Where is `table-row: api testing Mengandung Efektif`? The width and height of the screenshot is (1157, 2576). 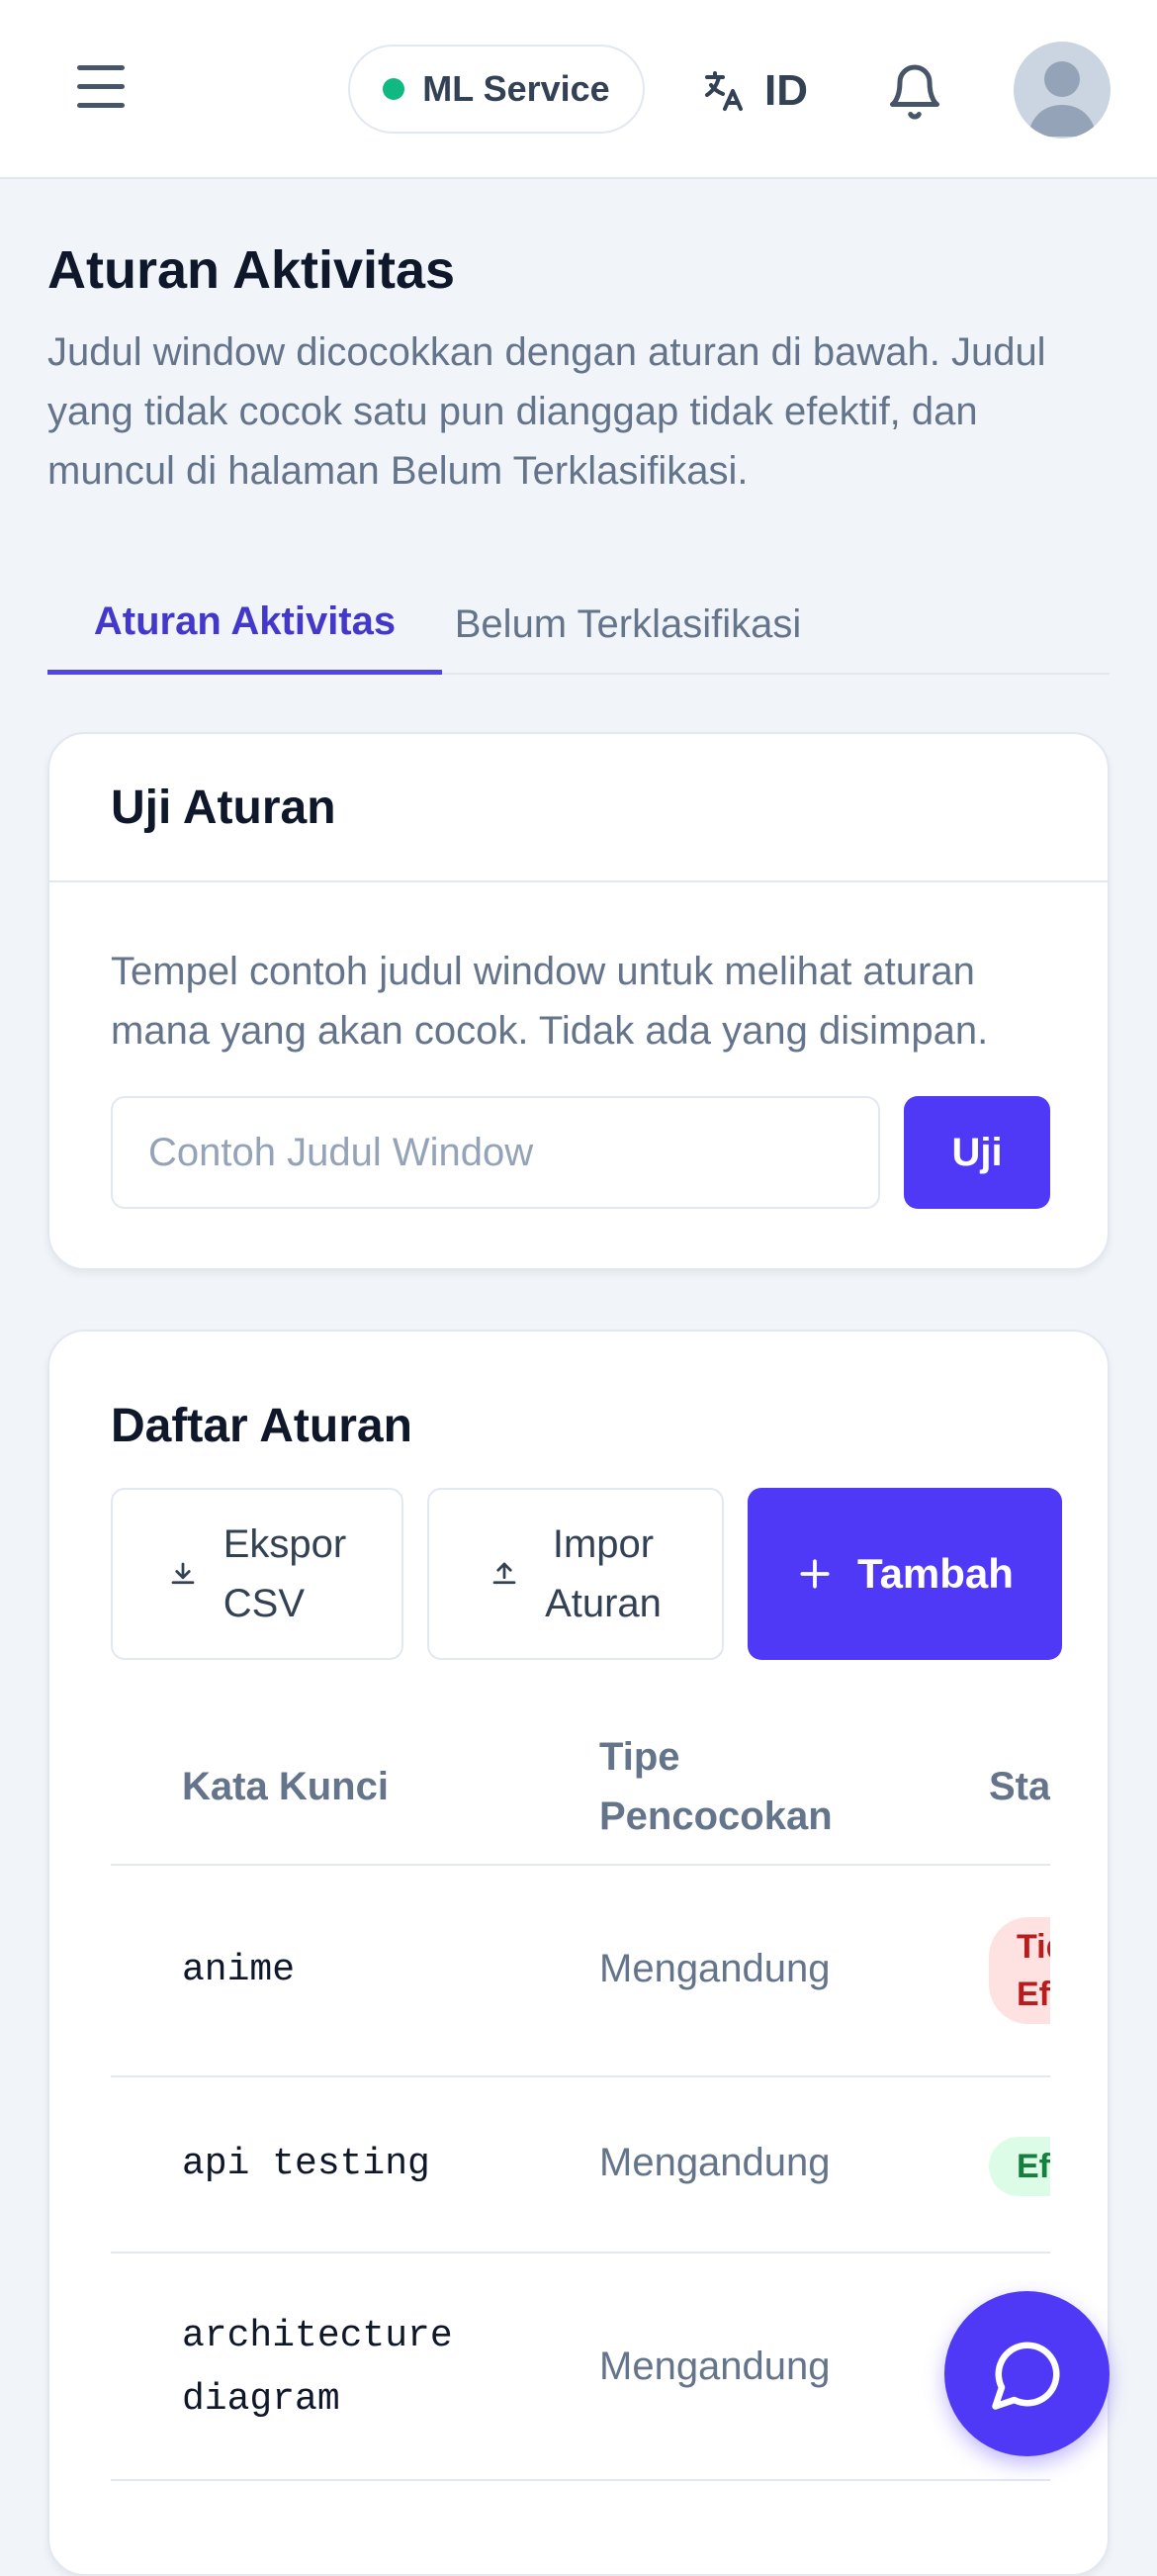 table-row: api testing Mengandung Efektif is located at coordinates (580, 2165).